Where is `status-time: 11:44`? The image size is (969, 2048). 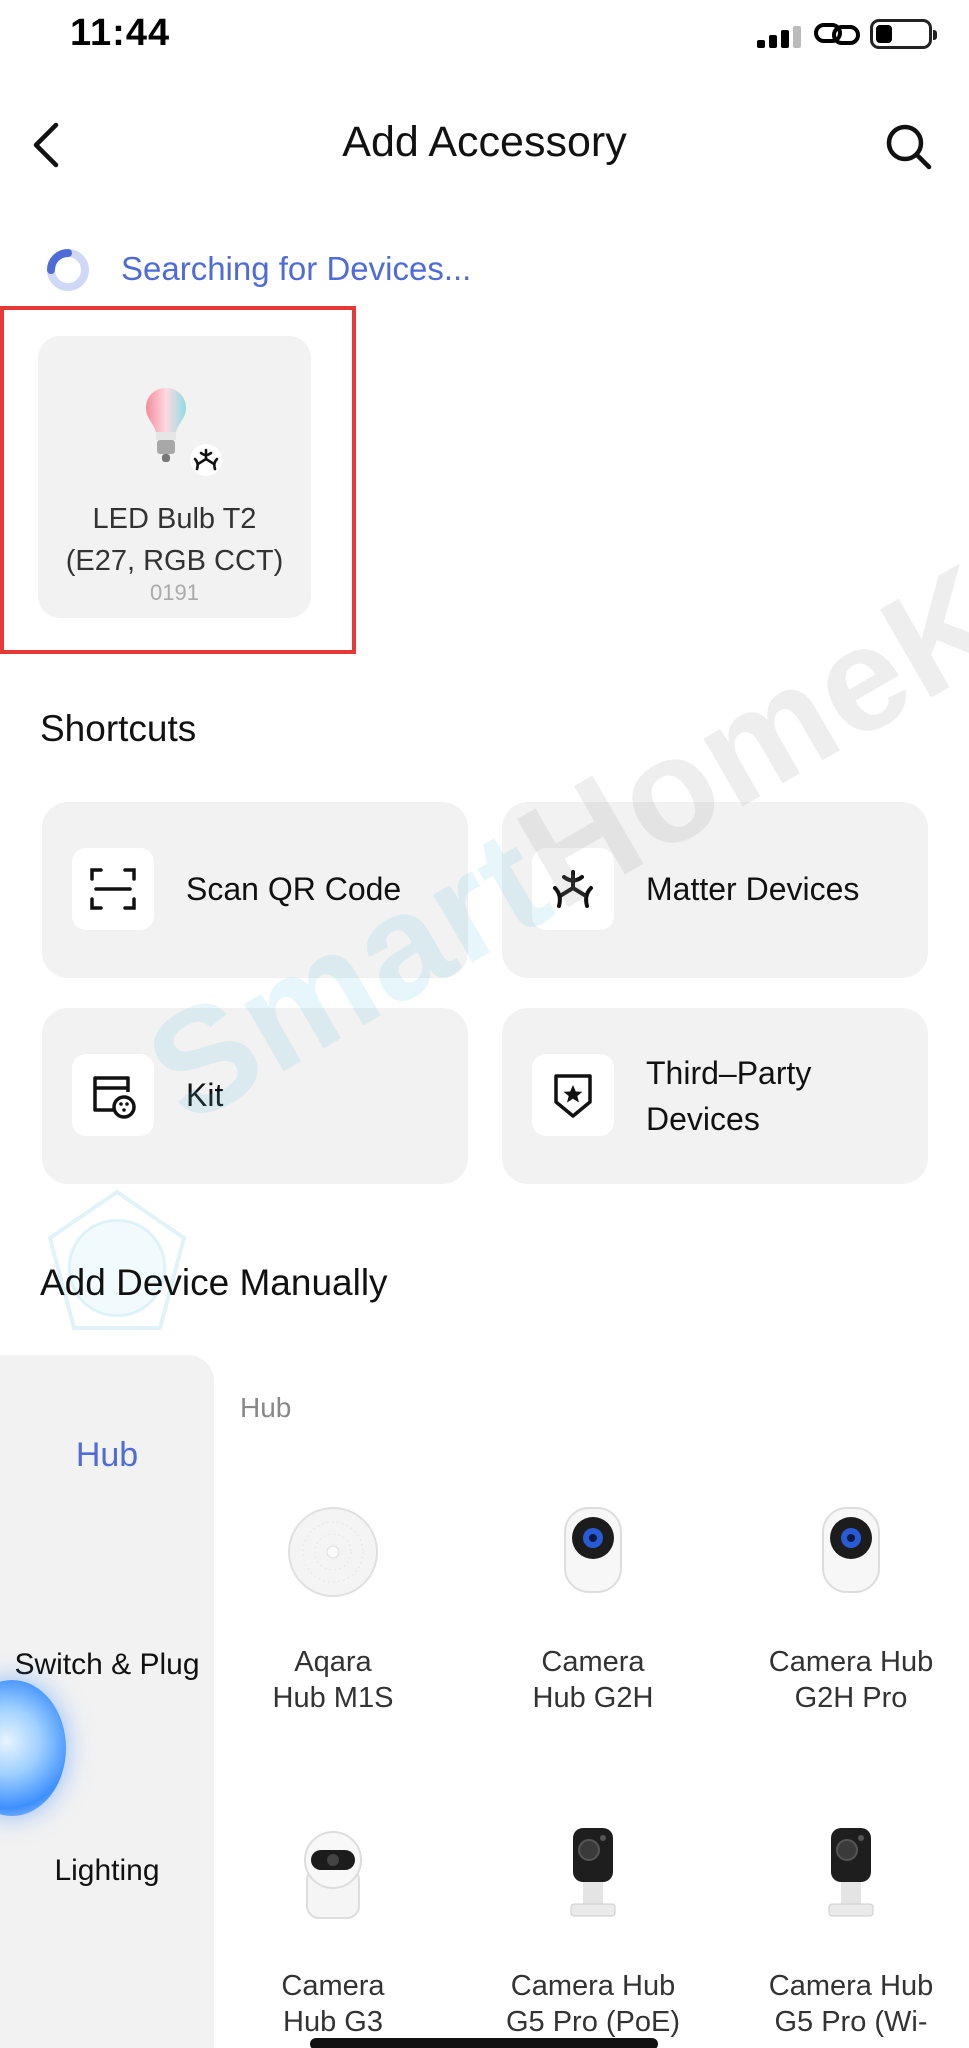
status-time: 11:44 is located at coordinates (120, 33).